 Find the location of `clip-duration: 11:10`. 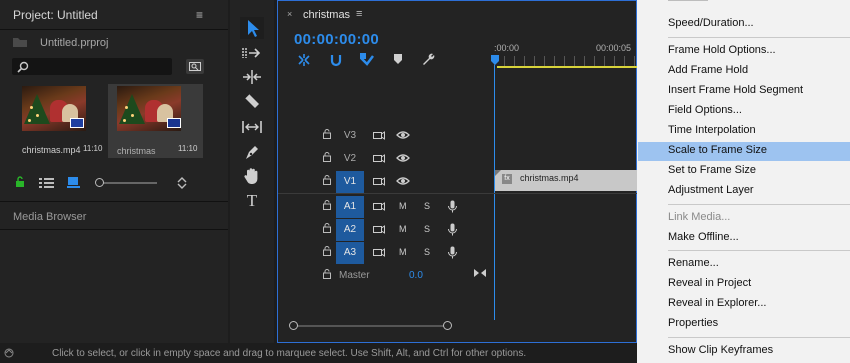

clip-duration: 11:10 is located at coordinates (188, 148).